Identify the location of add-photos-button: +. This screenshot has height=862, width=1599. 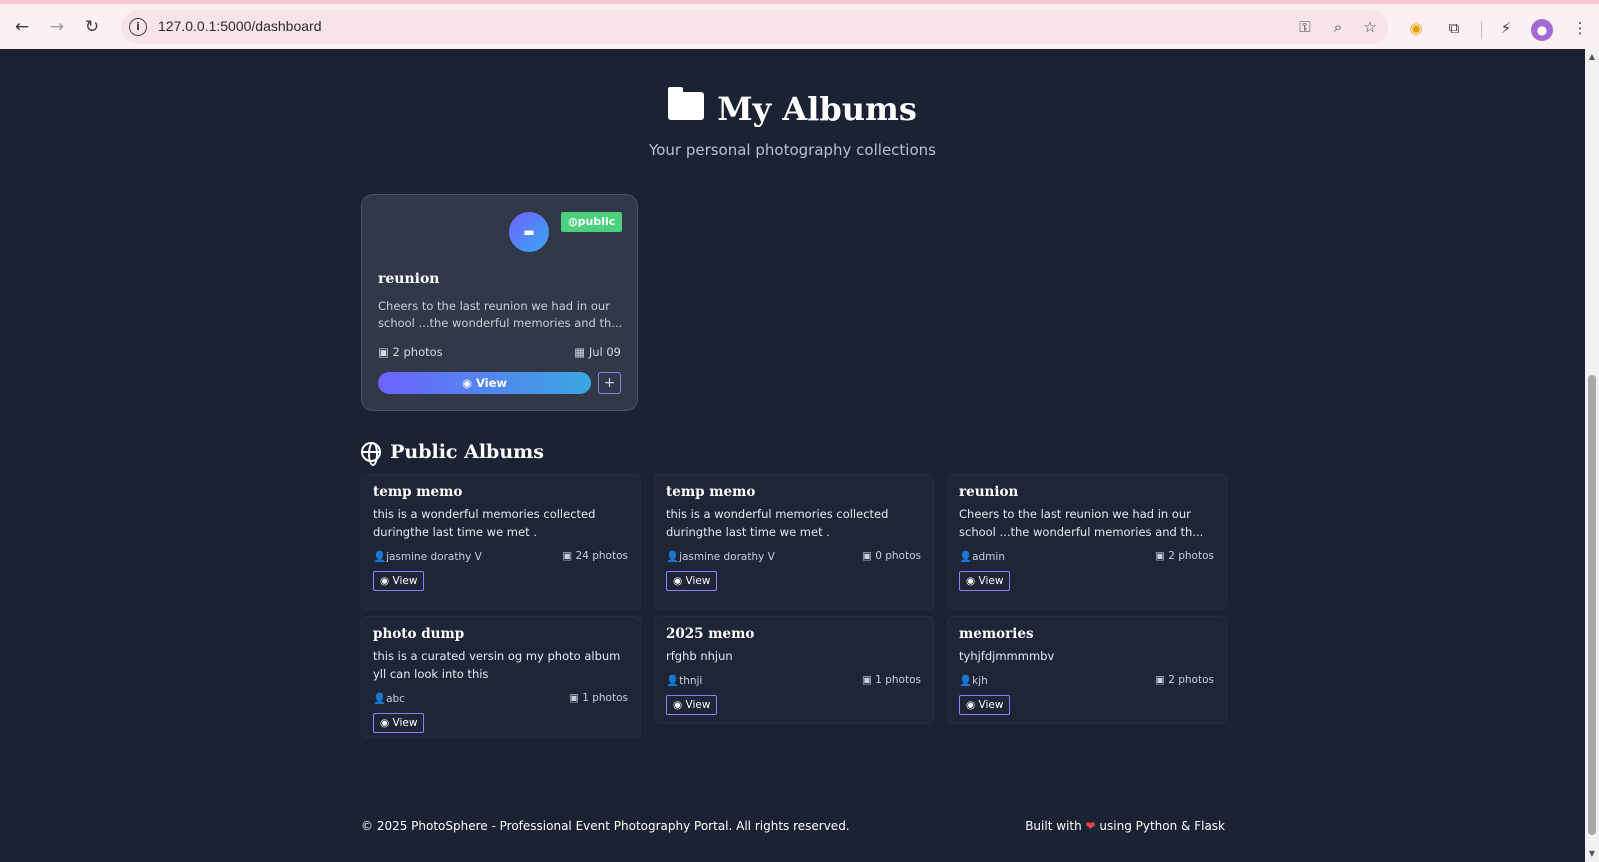
(609, 383).